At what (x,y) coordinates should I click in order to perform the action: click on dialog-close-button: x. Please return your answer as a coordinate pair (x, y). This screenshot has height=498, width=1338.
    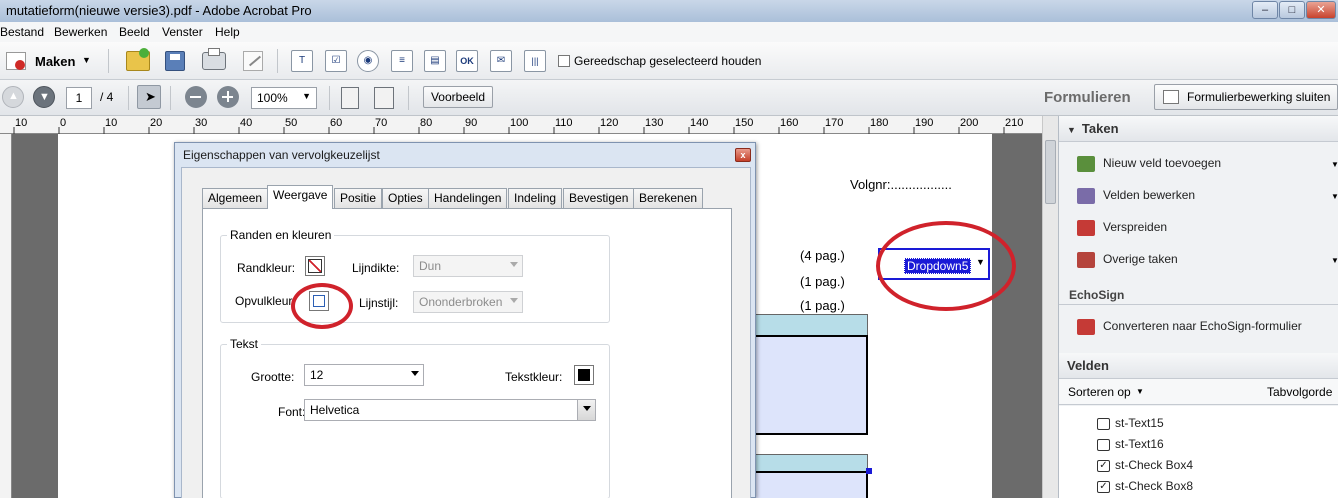
    Looking at the image, I should click on (743, 155).